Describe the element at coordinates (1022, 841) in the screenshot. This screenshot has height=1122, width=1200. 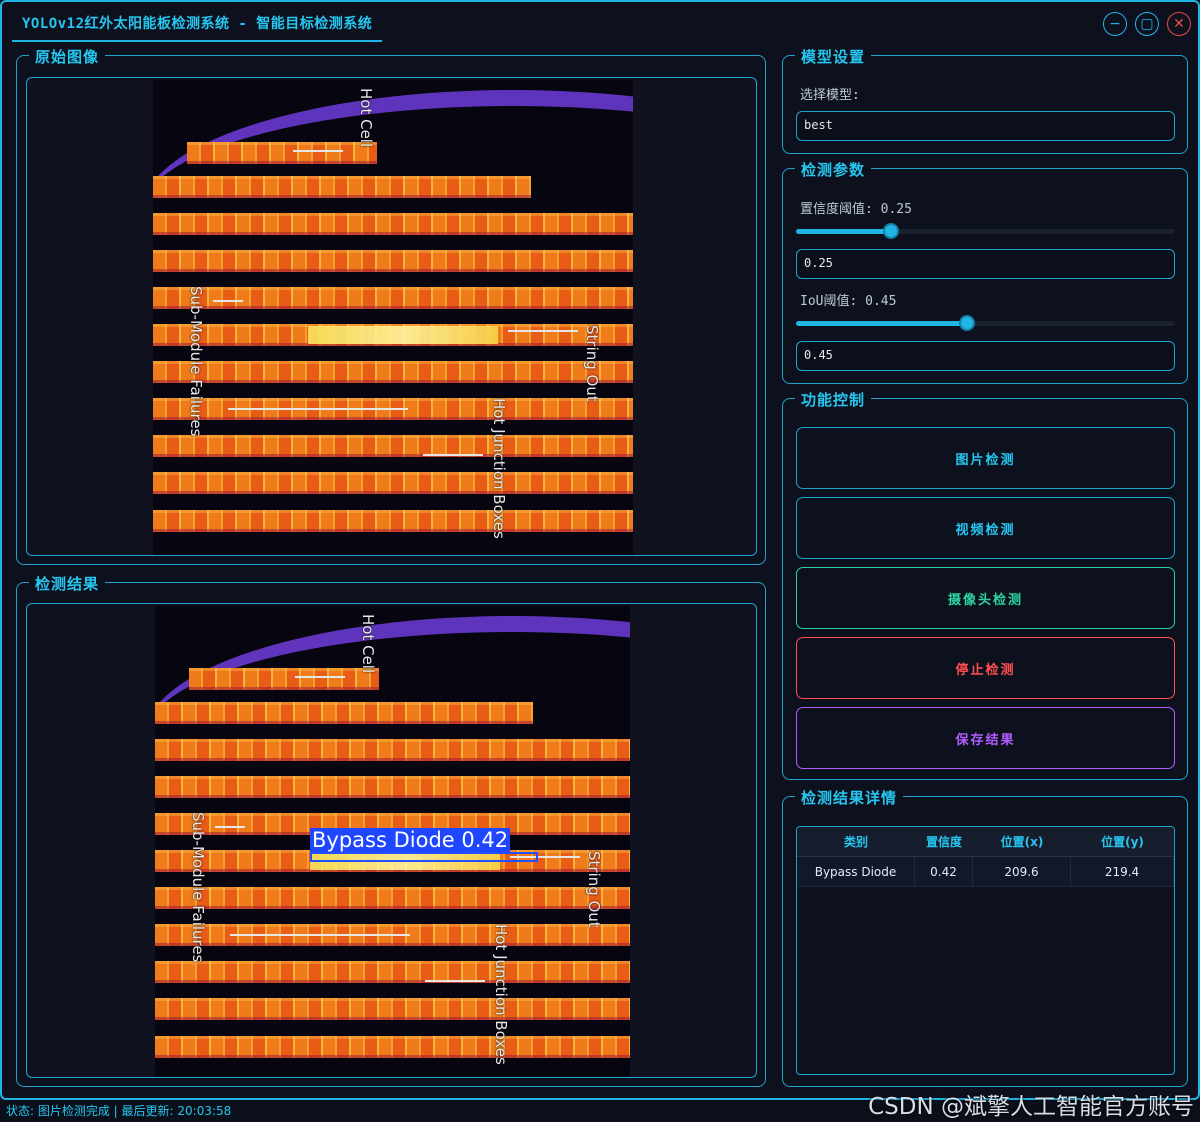
I see `column-header-x: 位置(x)` at that location.